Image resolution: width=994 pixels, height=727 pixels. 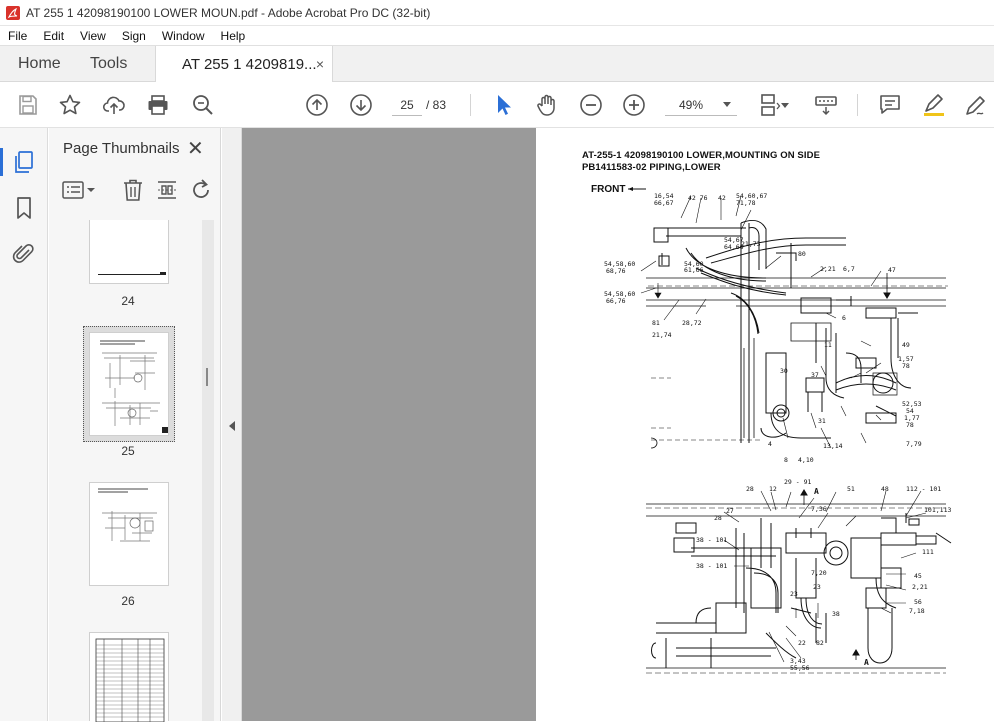 What do you see at coordinates (751, 244) in the screenshot?
I see `callout: 21,73` at bounding box center [751, 244].